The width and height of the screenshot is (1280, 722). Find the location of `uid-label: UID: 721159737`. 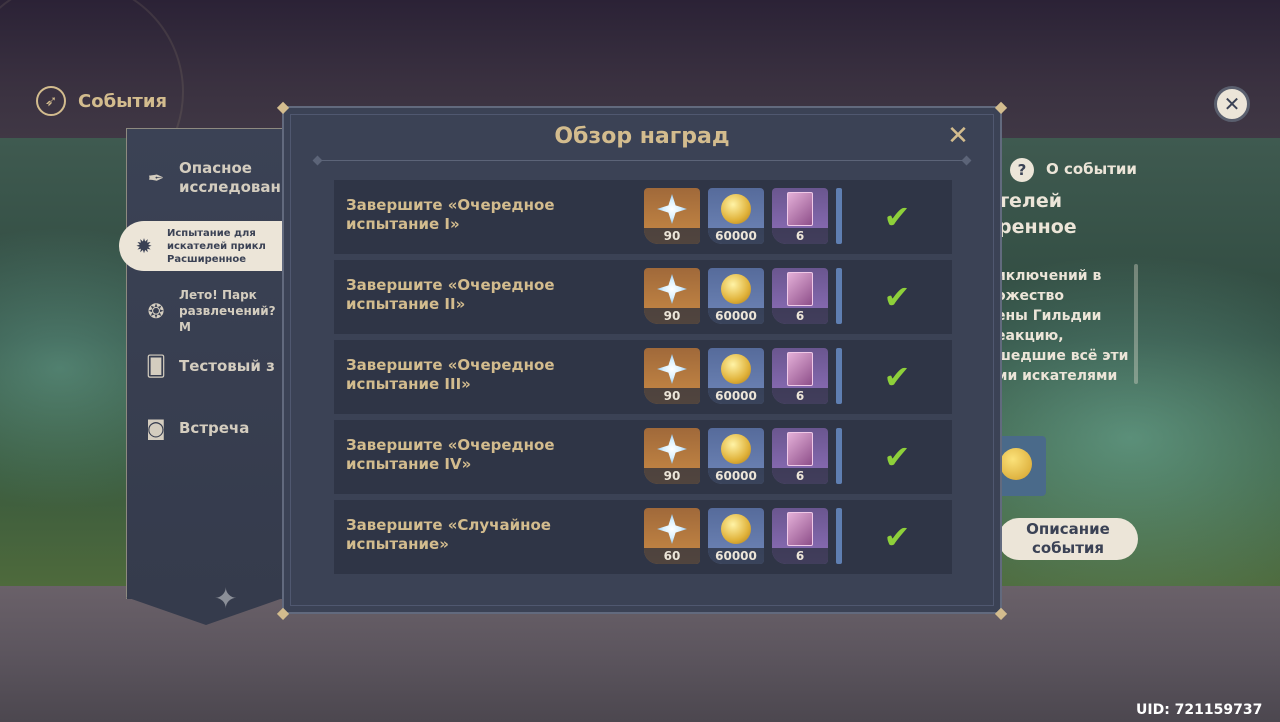

uid-label: UID: 721159737 is located at coordinates (1199, 710).